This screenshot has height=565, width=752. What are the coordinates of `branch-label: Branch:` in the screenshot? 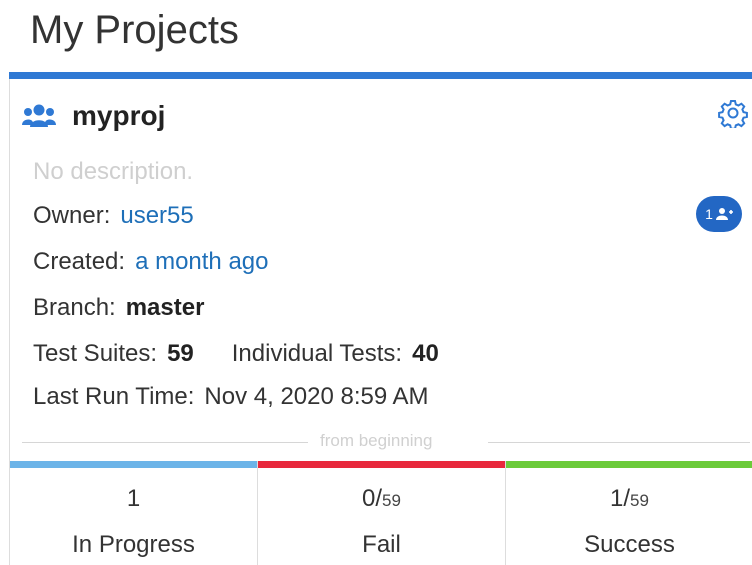 It's located at (74, 307).